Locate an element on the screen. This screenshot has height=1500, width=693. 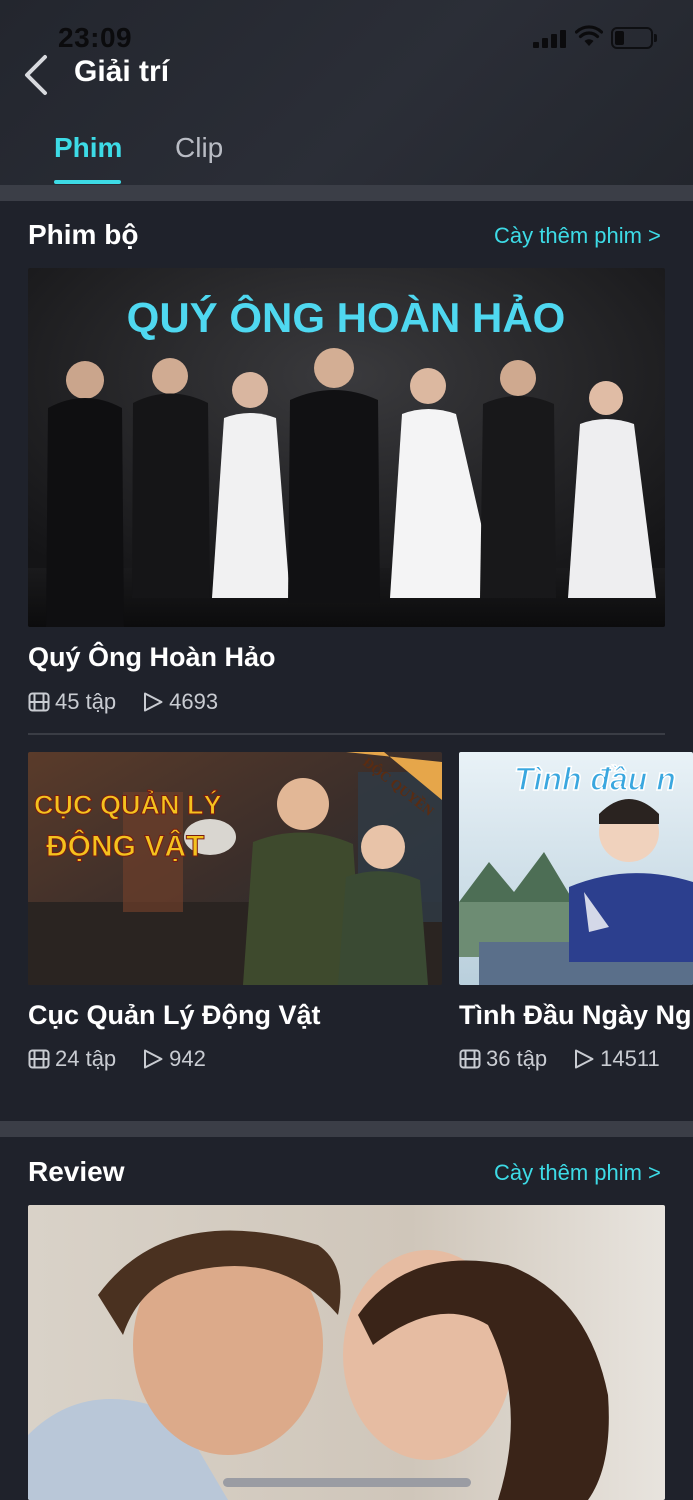
tab-phim: Phim is located at coordinates (88, 148).